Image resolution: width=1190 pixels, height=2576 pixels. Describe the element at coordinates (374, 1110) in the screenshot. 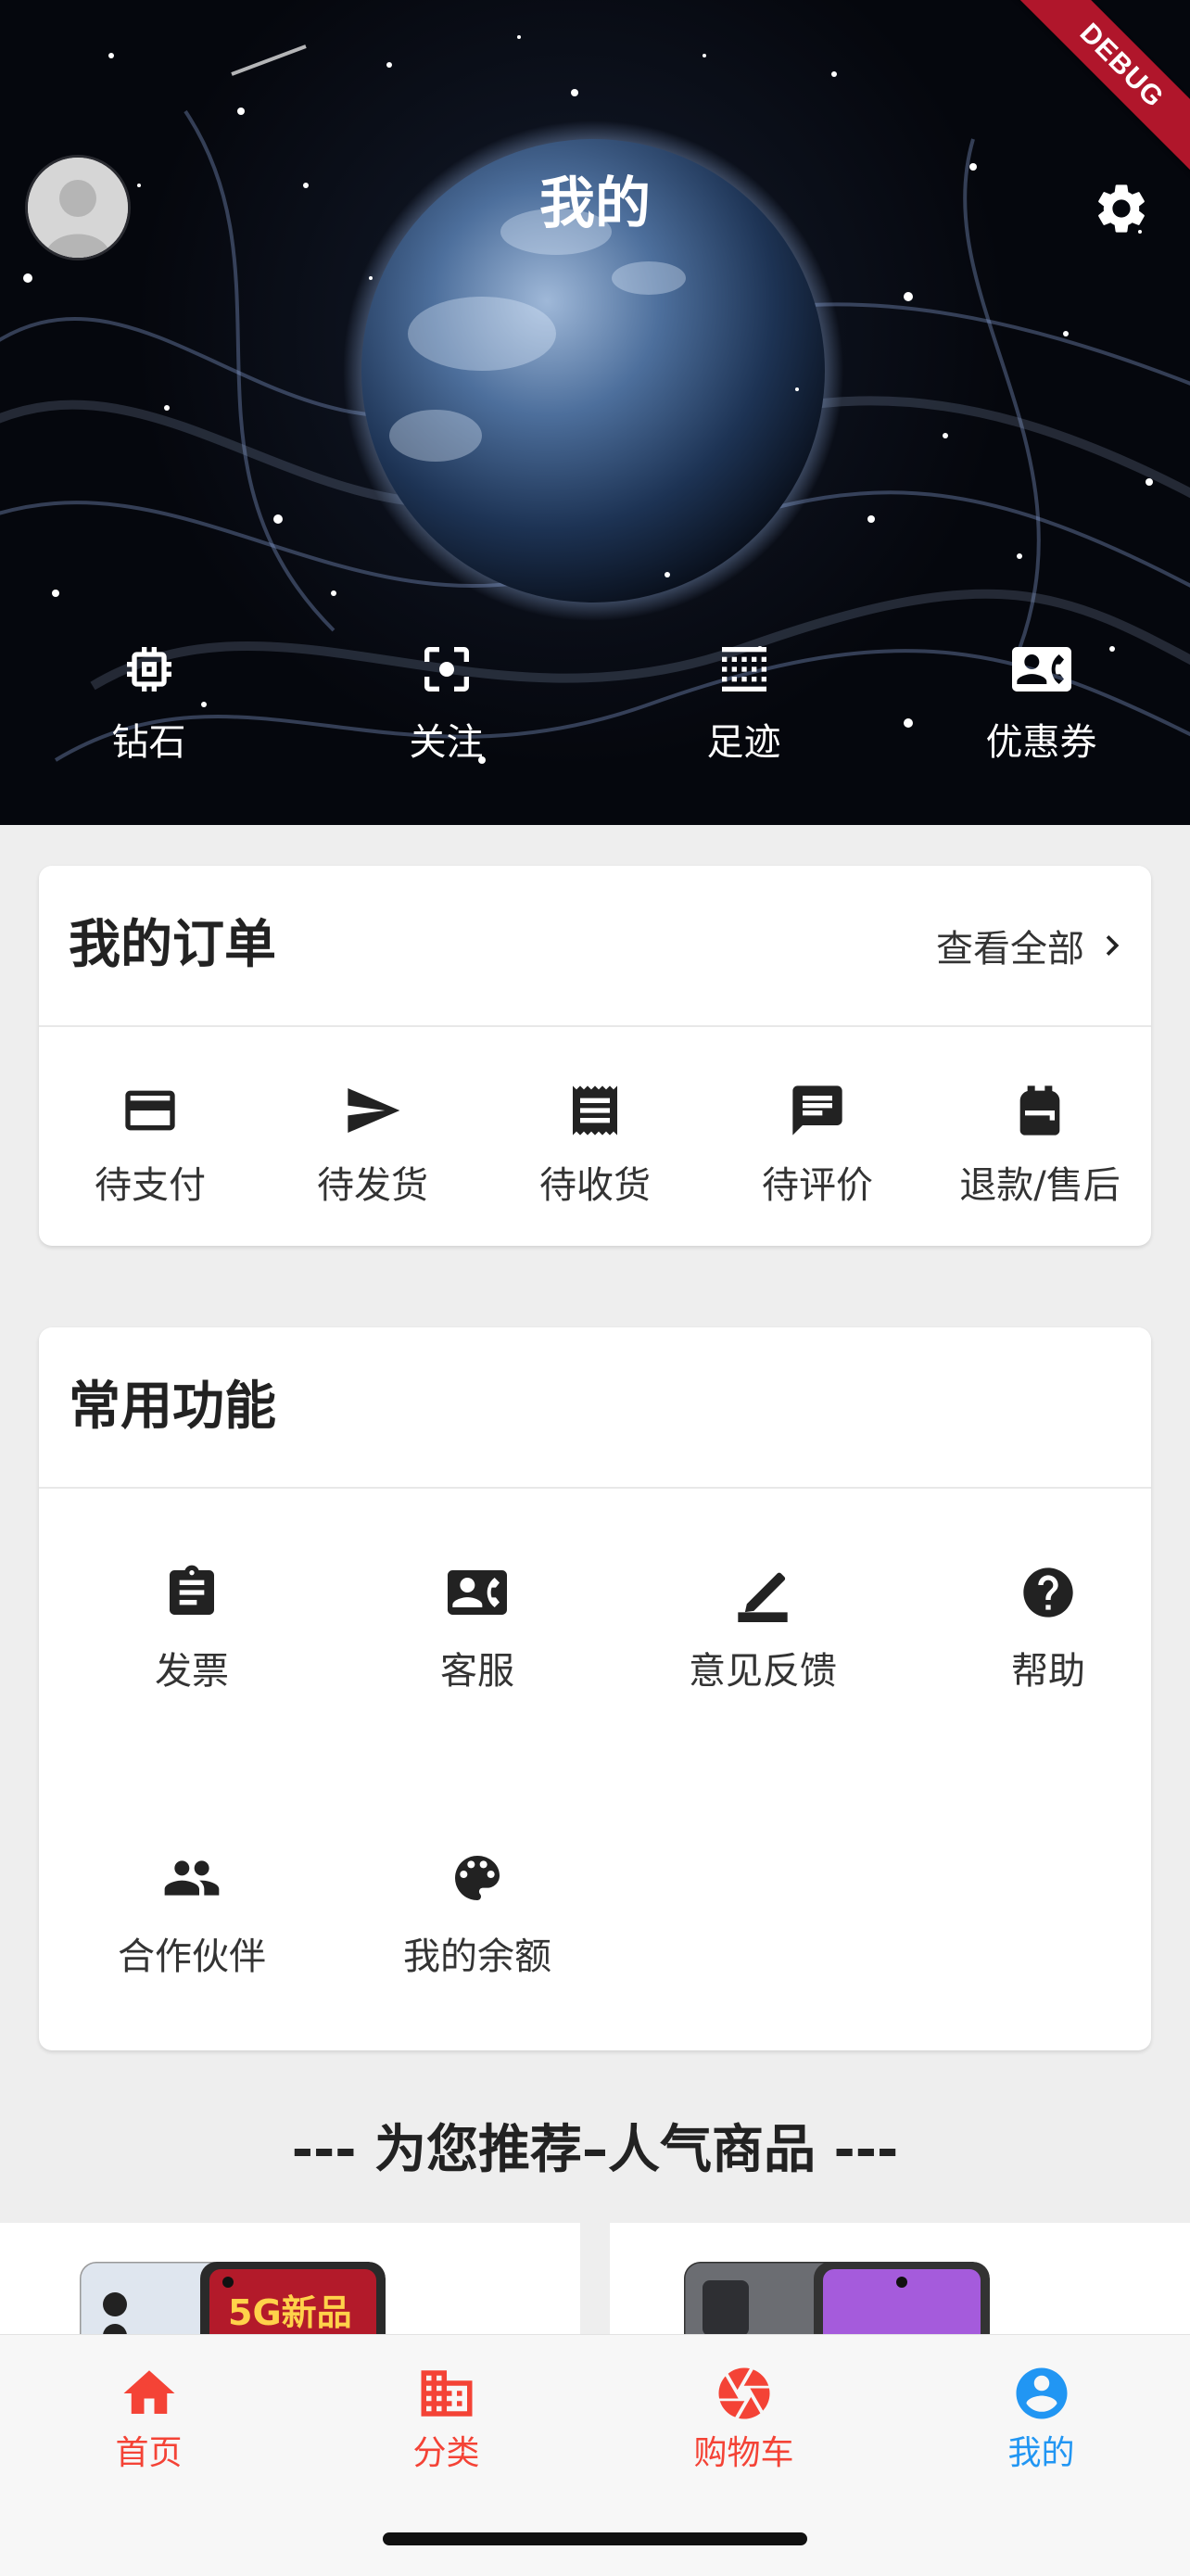

I see `send-icon` at that location.